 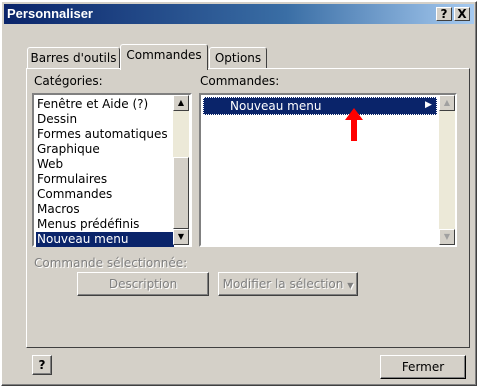 What do you see at coordinates (462, 14) in the screenshot?
I see `close-icon: X` at bounding box center [462, 14].